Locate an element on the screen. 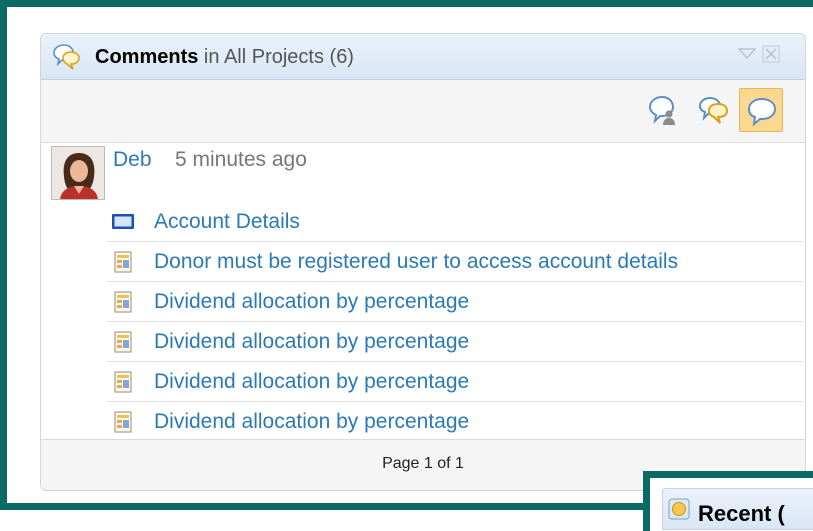  user-comments-filter-button is located at coordinates (663, 110).